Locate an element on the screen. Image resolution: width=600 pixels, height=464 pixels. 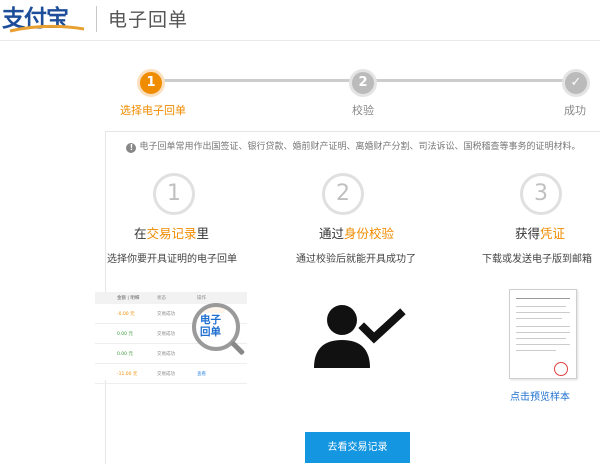
header-divider is located at coordinates (96, 19).